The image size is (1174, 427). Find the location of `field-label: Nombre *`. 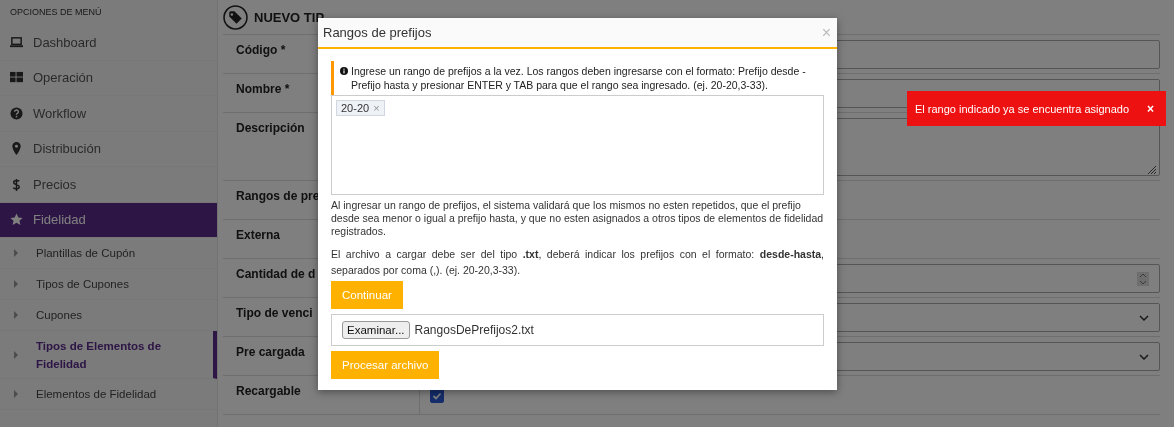

field-label: Nombre * is located at coordinates (263, 89).